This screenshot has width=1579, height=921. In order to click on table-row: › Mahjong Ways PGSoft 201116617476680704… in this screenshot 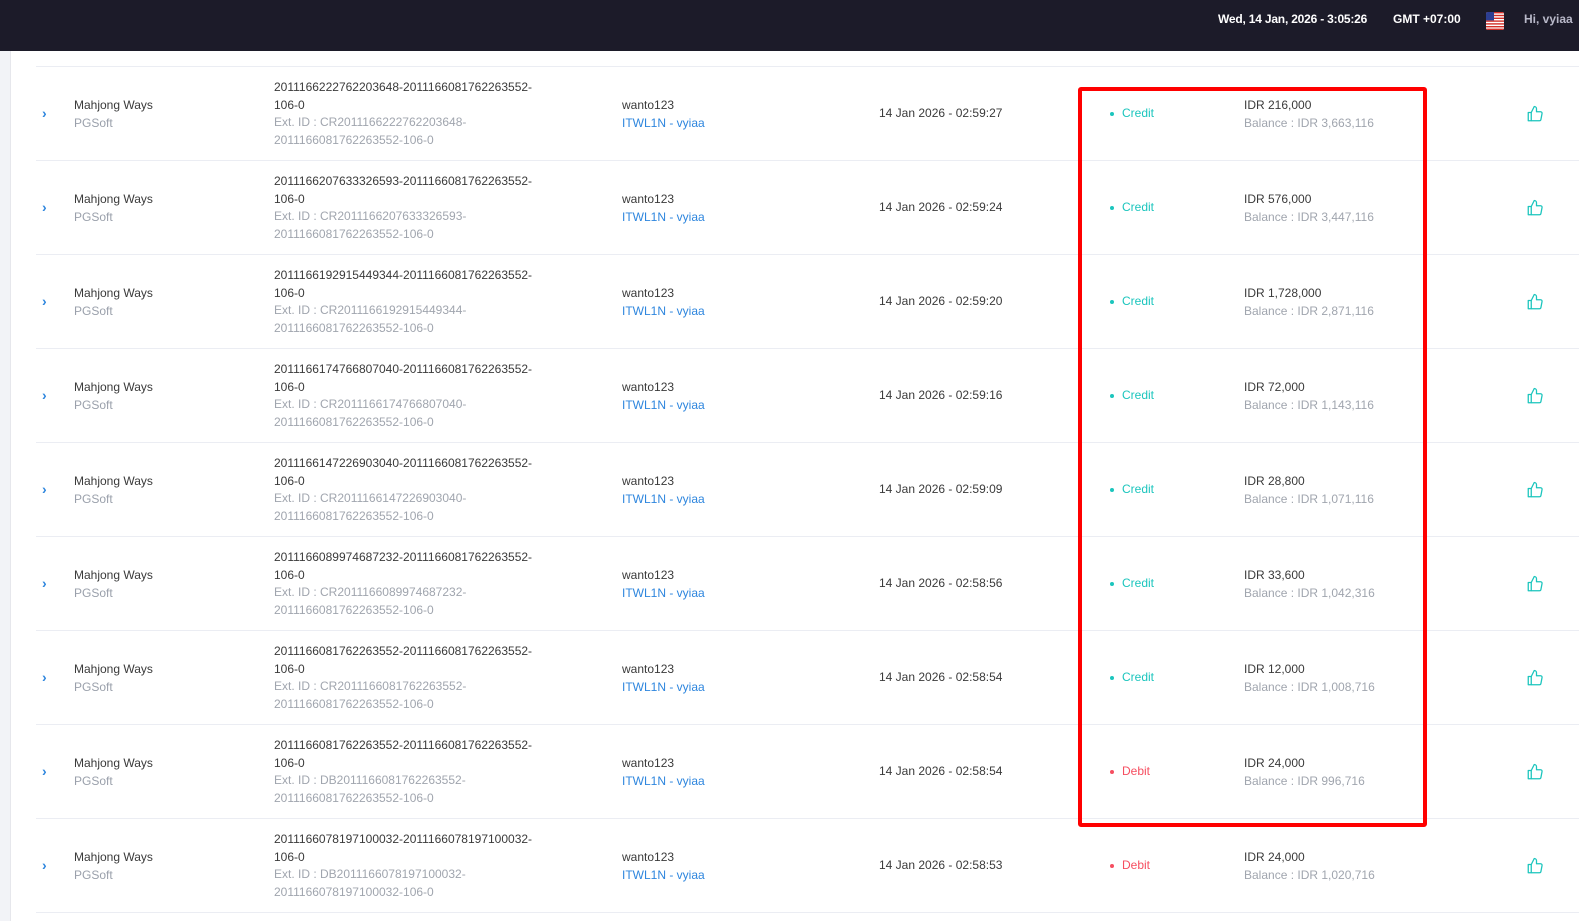, I will do `click(807, 395)`.